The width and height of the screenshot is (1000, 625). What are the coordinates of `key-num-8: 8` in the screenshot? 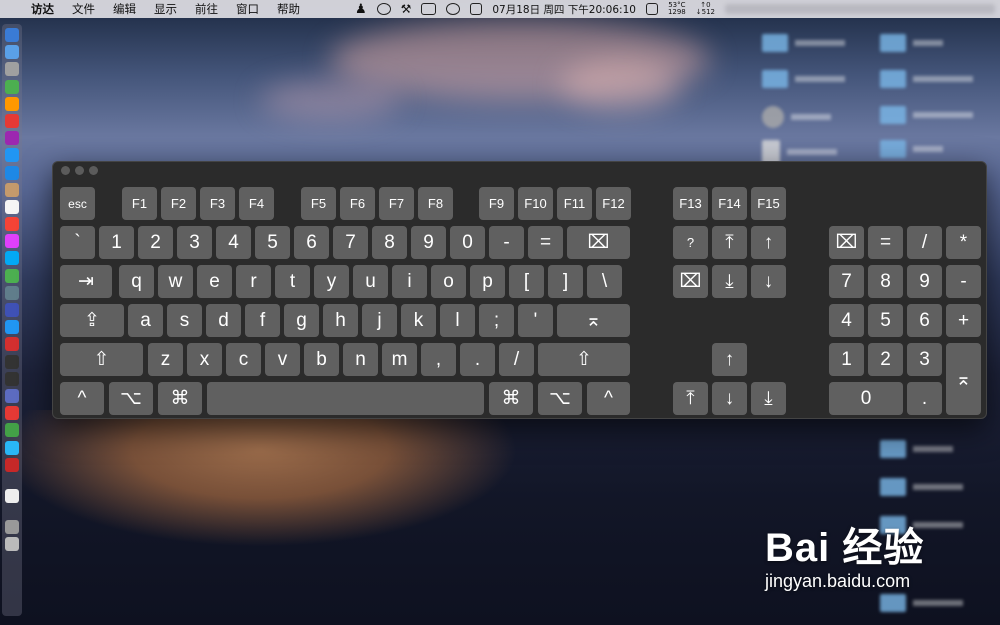 It's located at (389, 242).